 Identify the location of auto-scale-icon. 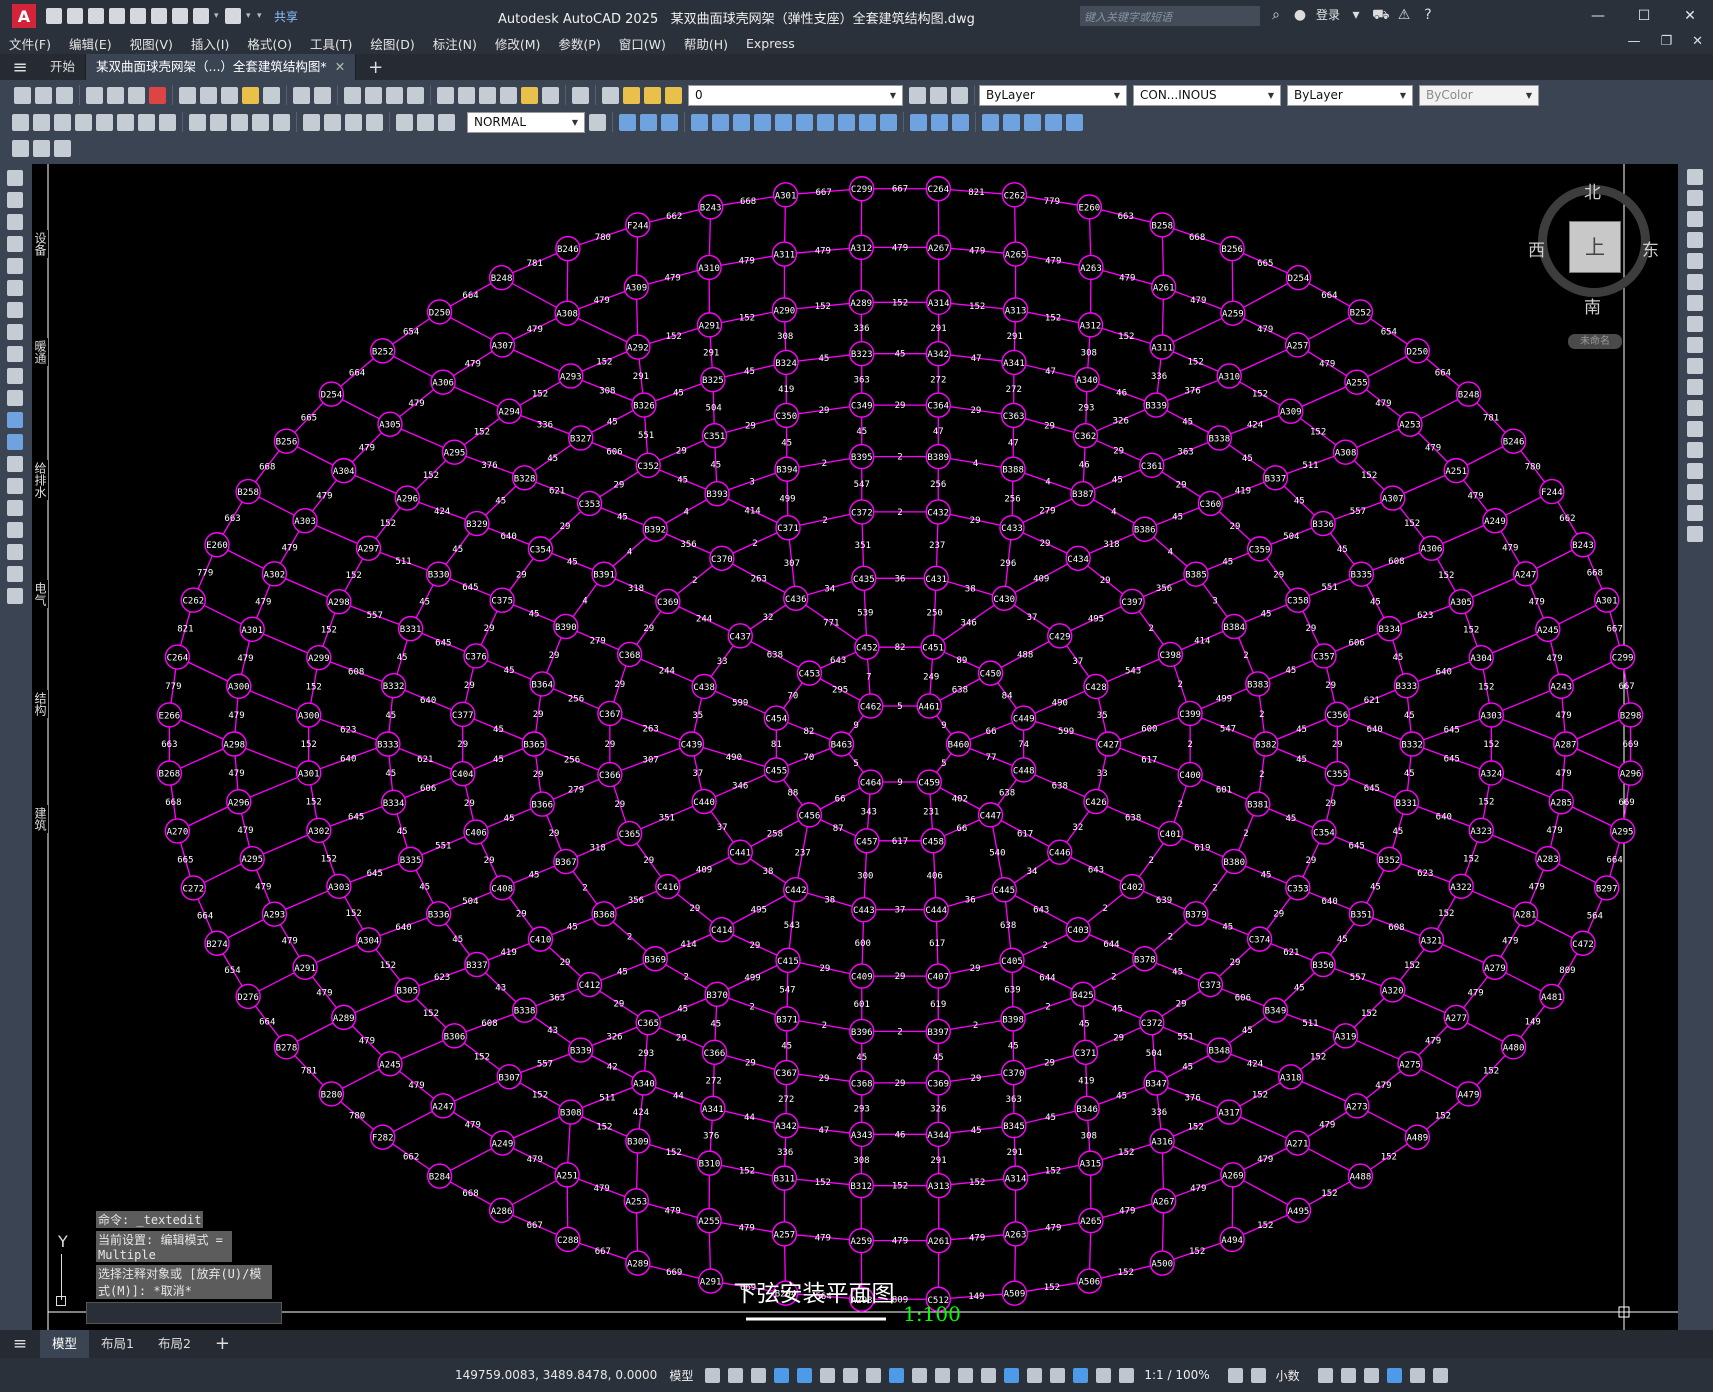
(1104, 1375).